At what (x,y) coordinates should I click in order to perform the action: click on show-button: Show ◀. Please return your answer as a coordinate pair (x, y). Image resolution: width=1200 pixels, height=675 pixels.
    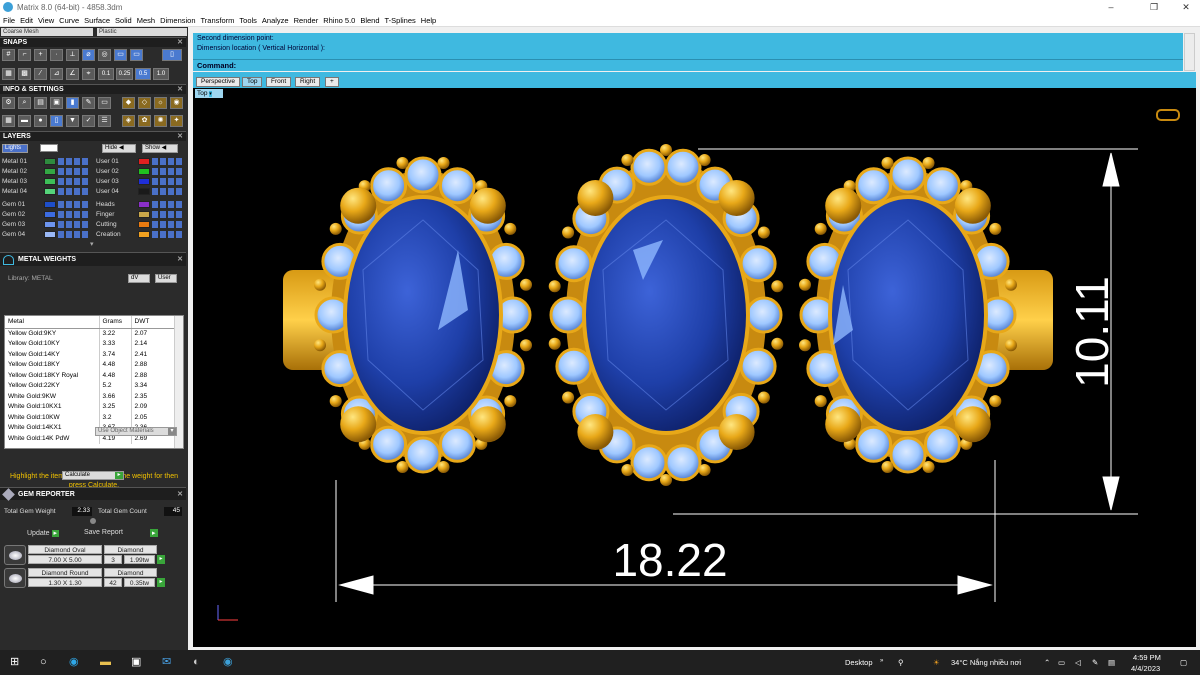
    Looking at the image, I should click on (160, 148).